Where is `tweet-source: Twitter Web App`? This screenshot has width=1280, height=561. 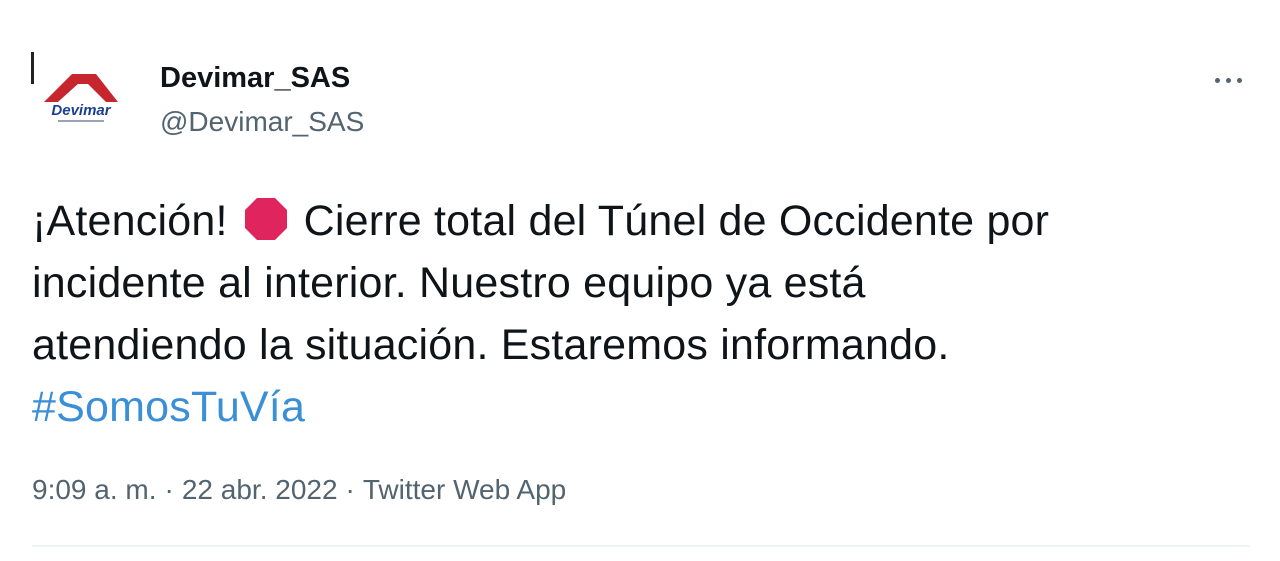 tweet-source: Twitter Web App is located at coordinates (464, 489).